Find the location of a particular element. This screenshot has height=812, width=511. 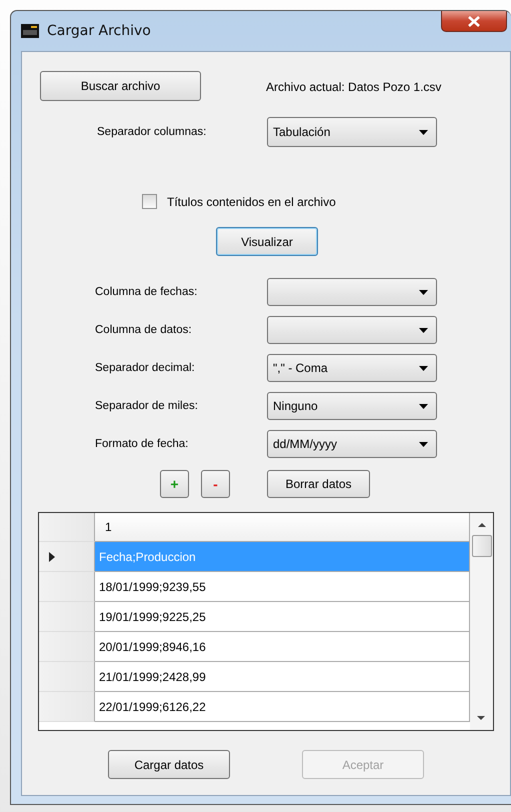

close-button is located at coordinates (474, 21).